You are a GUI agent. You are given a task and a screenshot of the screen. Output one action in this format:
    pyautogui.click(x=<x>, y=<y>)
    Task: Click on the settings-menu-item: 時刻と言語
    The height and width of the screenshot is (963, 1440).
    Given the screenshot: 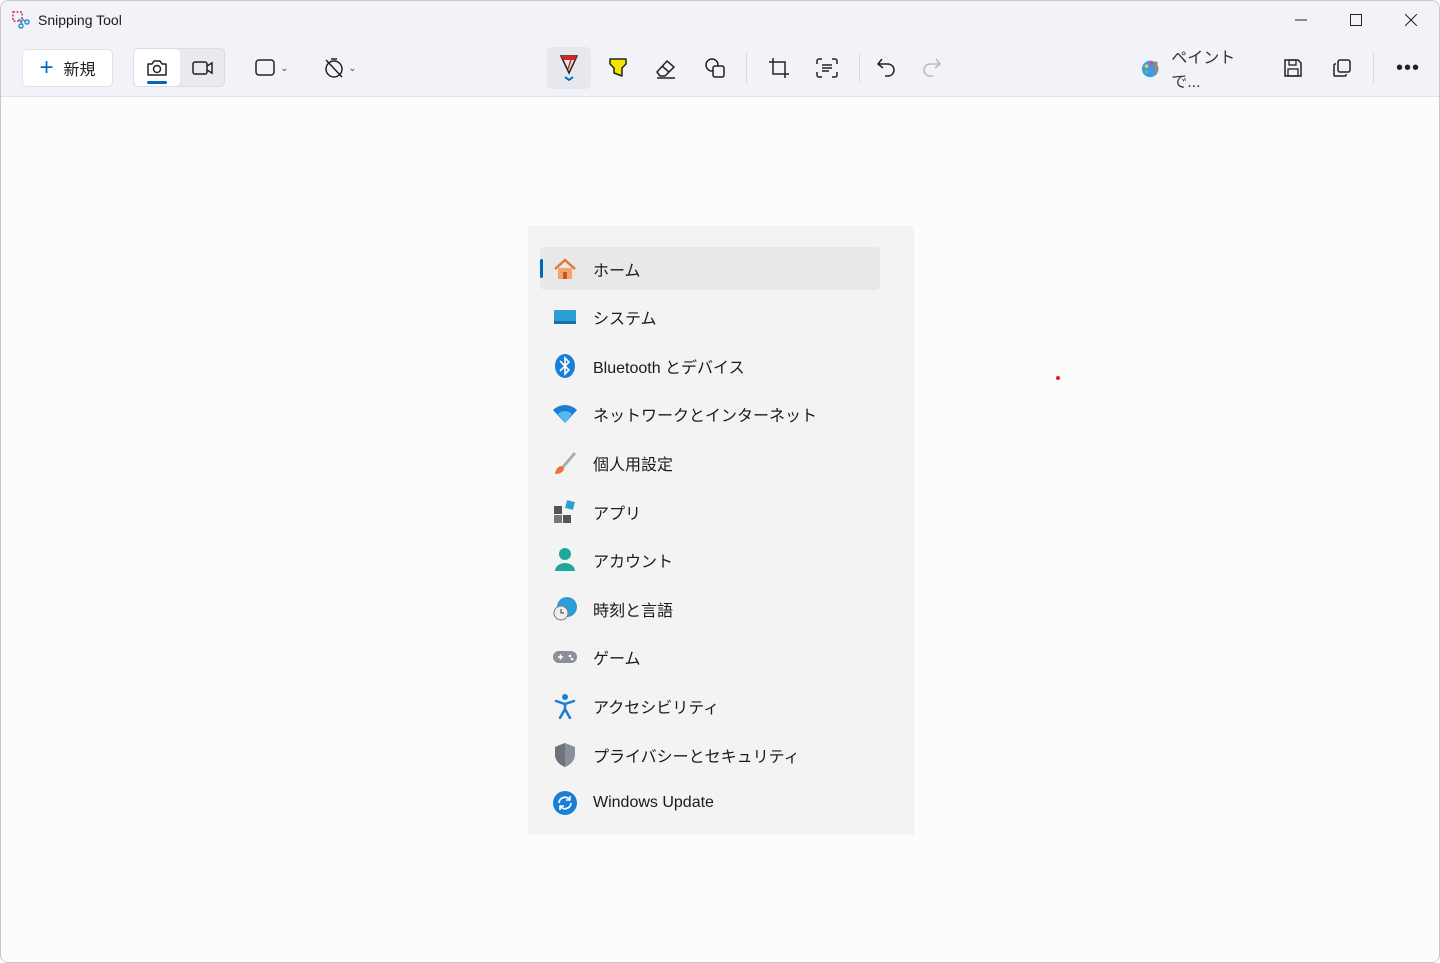 What is the action you would take?
    pyautogui.click(x=710, y=608)
    